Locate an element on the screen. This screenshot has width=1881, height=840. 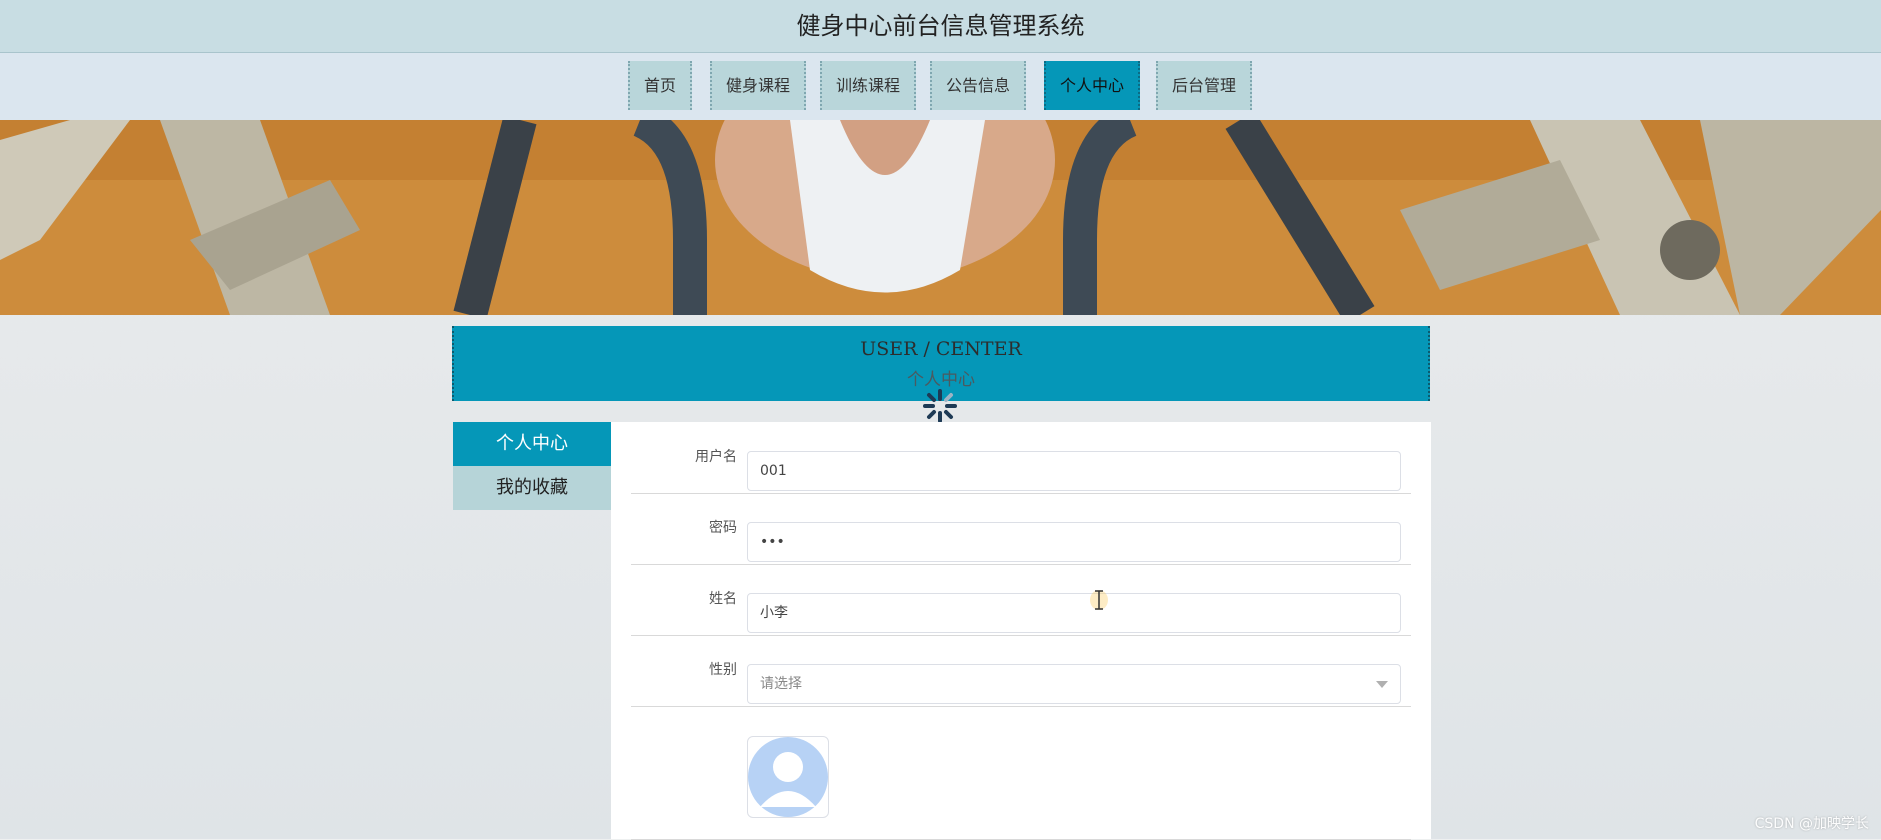
username-input: 001 is located at coordinates (1074, 471).